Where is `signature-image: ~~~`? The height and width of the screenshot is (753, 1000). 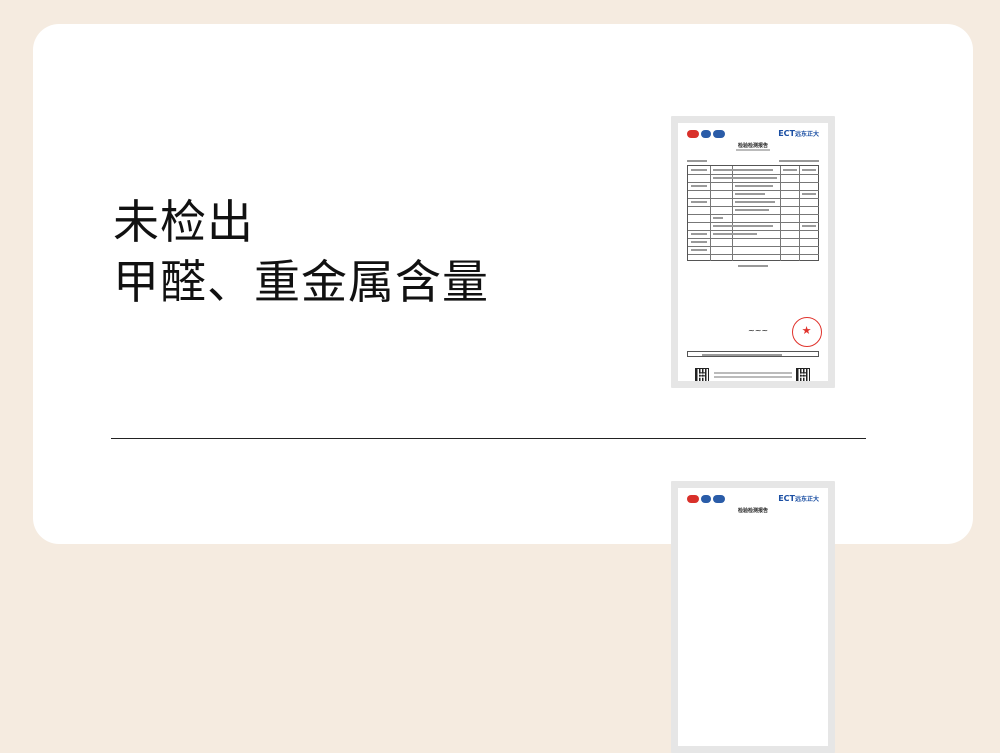 signature-image: ~~~ is located at coordinates (758, 330).